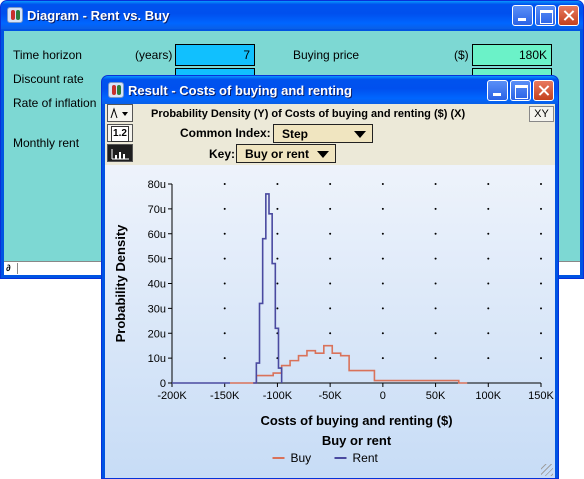  What do you see at coordinates (157, 260) in the screenshot?
I see `y-tick-label: 50u` at bounding box center [157, 260].